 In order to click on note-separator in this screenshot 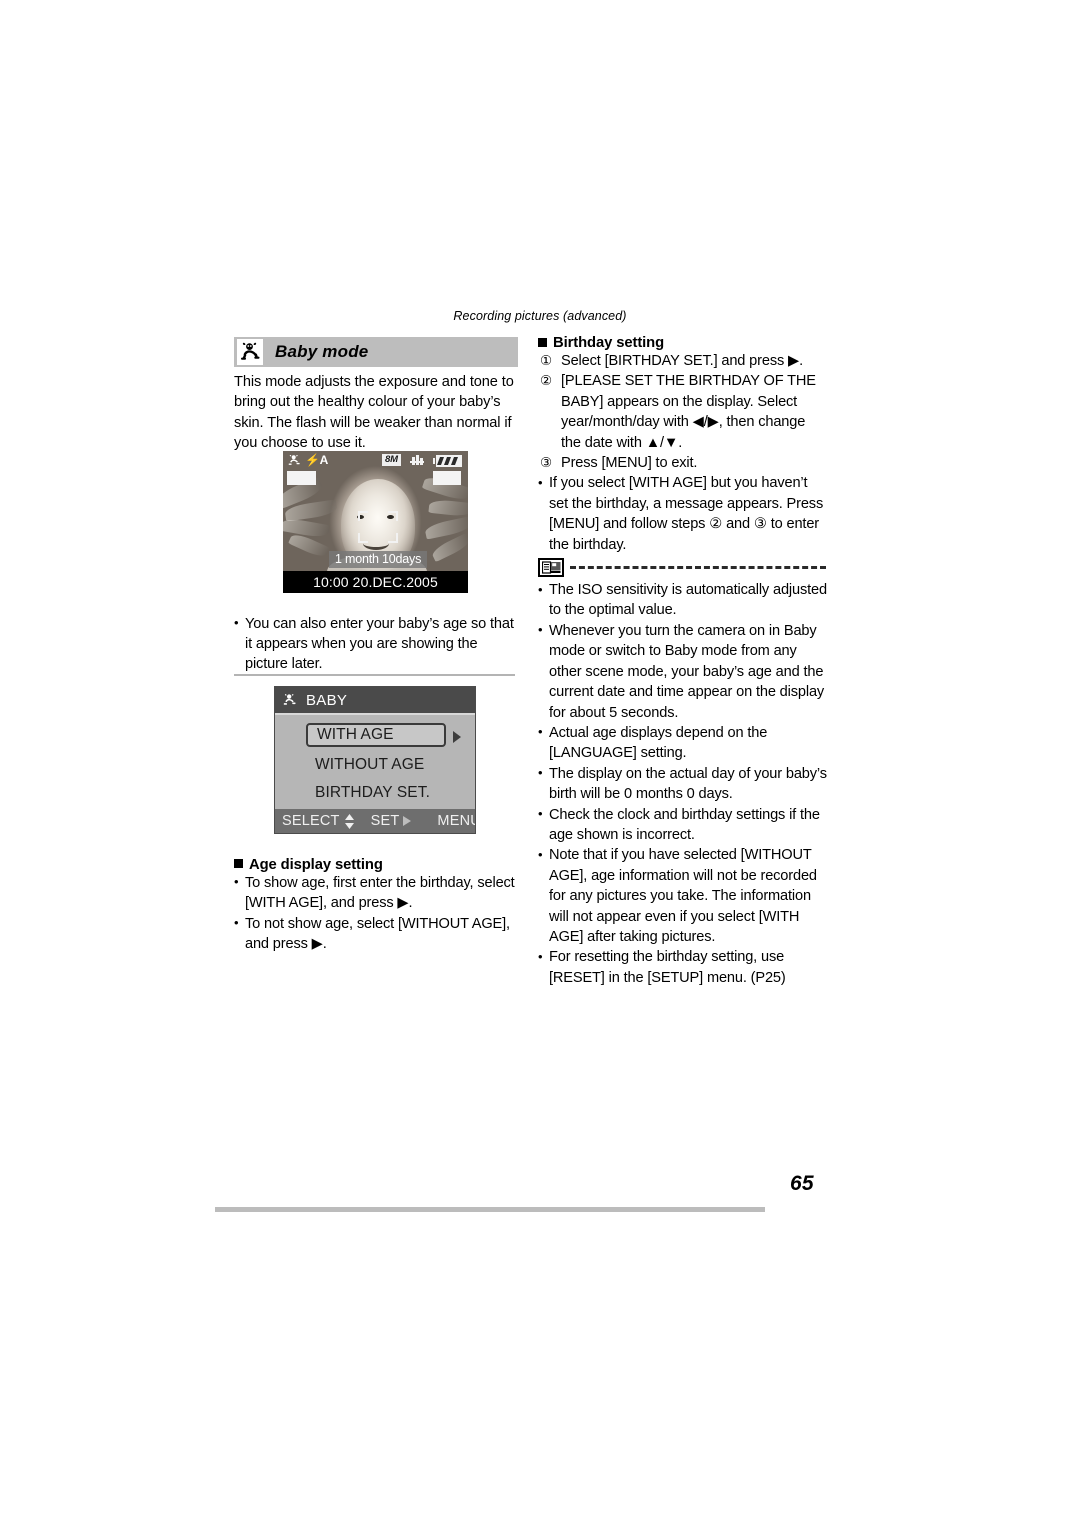, I will do `click(683, 568)`.